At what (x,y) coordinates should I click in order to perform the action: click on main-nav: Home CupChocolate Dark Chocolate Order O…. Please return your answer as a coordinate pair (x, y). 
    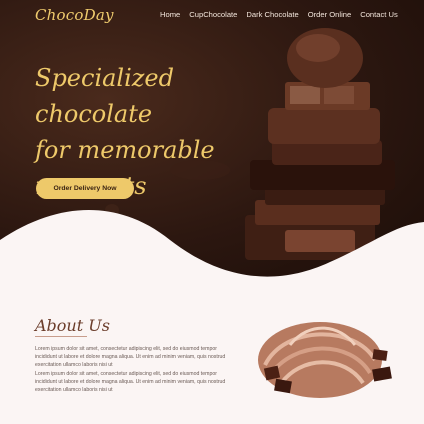
    Looking at the image, I should click on (283, 14).